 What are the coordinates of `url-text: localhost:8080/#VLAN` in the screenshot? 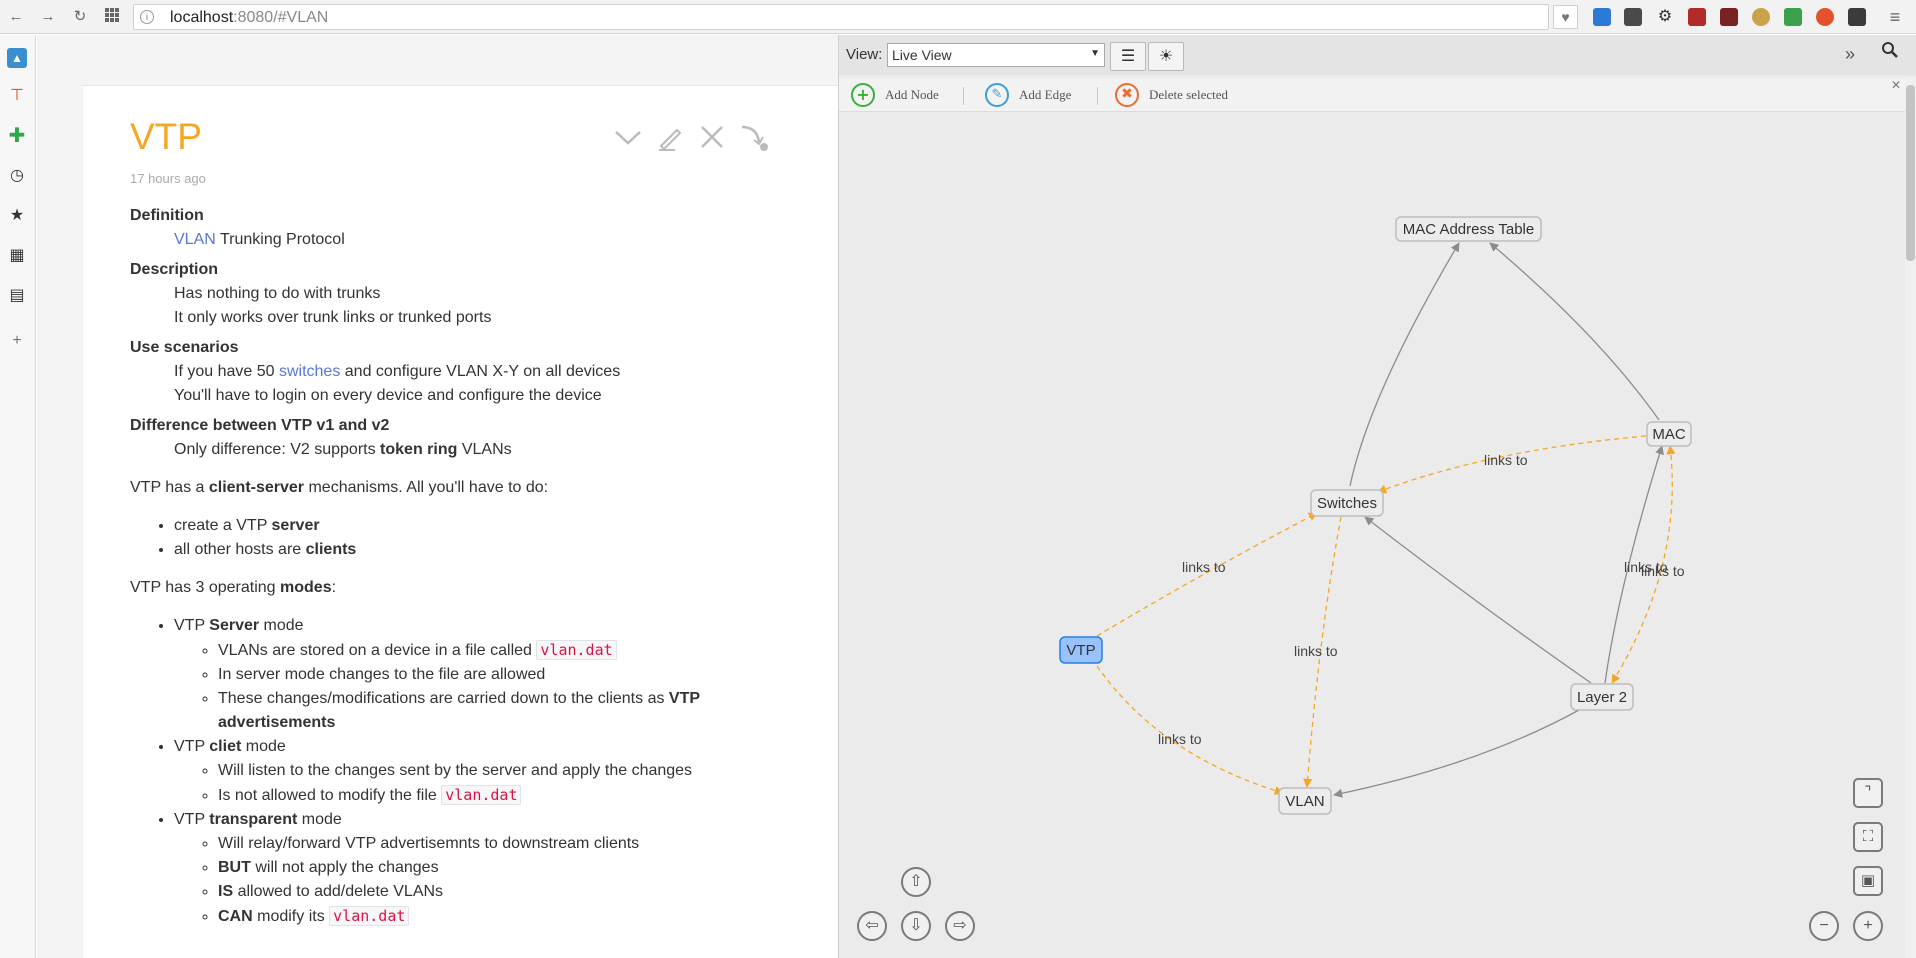 It's located at (249, 18).